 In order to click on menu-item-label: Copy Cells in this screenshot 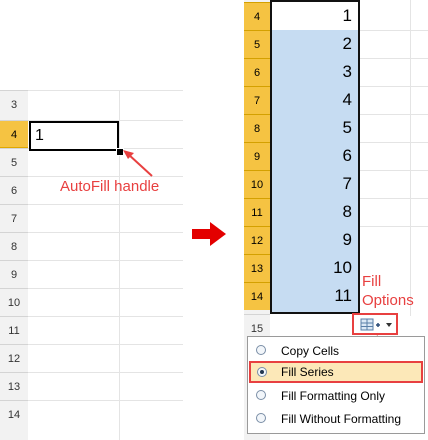, I will do `click(310, 351)`.